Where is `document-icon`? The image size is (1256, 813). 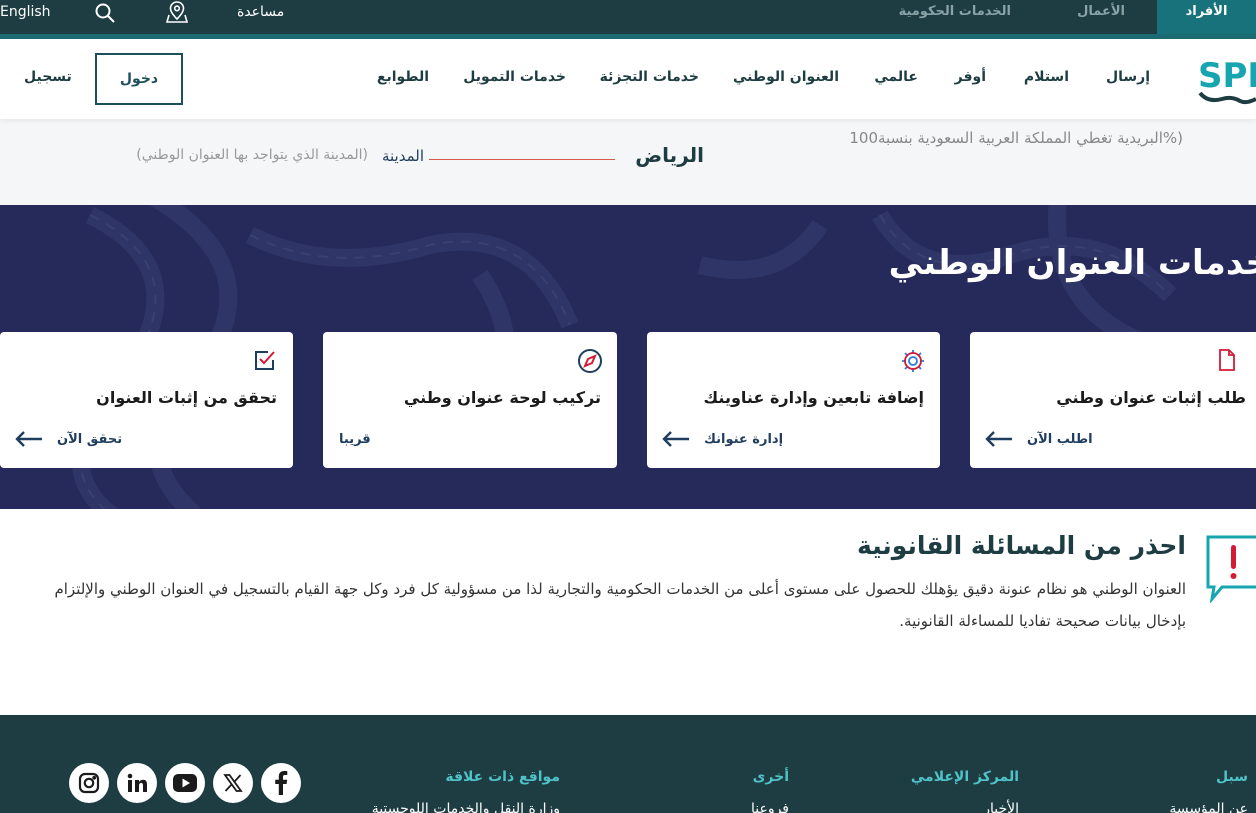
document-icon is located at coordinates (1228, 360).